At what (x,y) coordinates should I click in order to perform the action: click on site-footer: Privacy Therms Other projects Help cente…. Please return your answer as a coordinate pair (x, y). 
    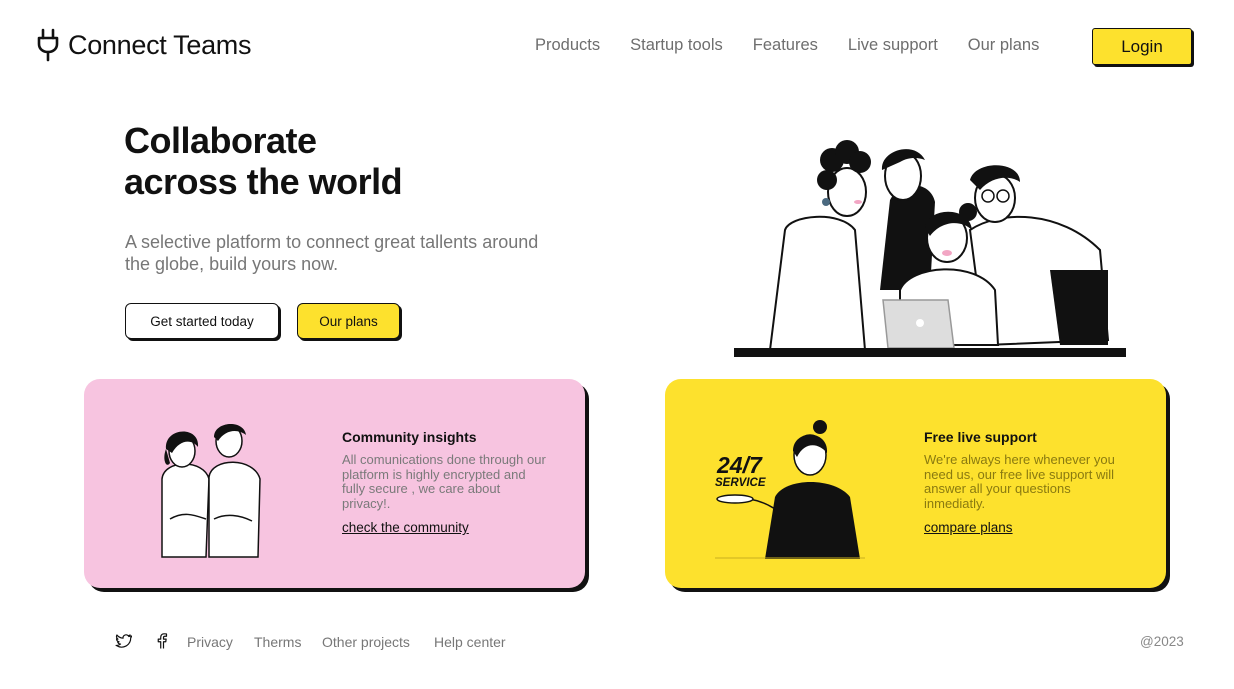
    Looking at the image, I should click on (617, 645).